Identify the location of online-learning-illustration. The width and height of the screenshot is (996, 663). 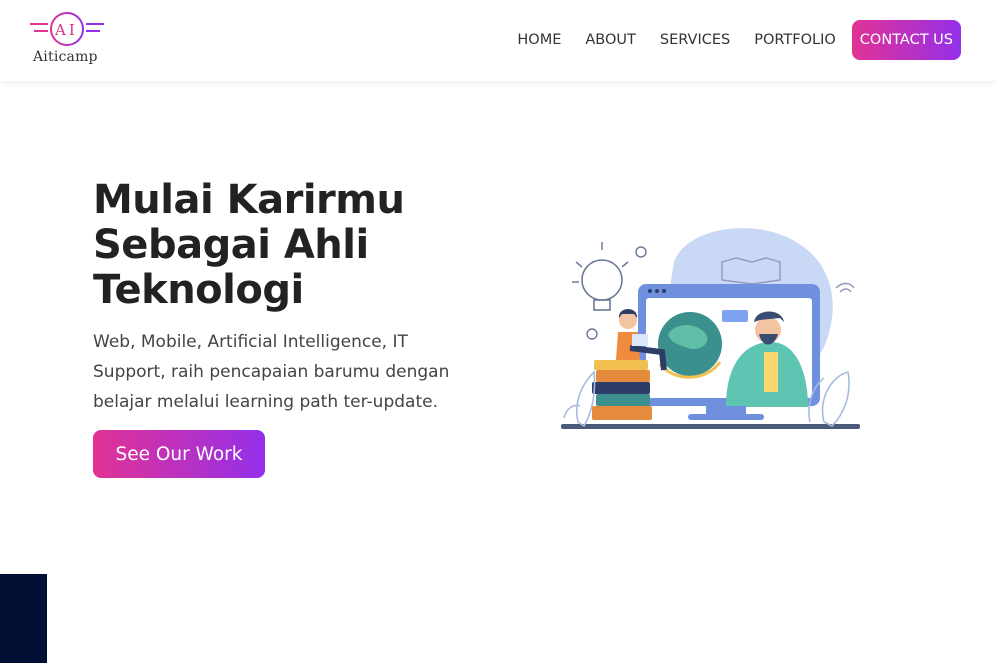
(711, 327).